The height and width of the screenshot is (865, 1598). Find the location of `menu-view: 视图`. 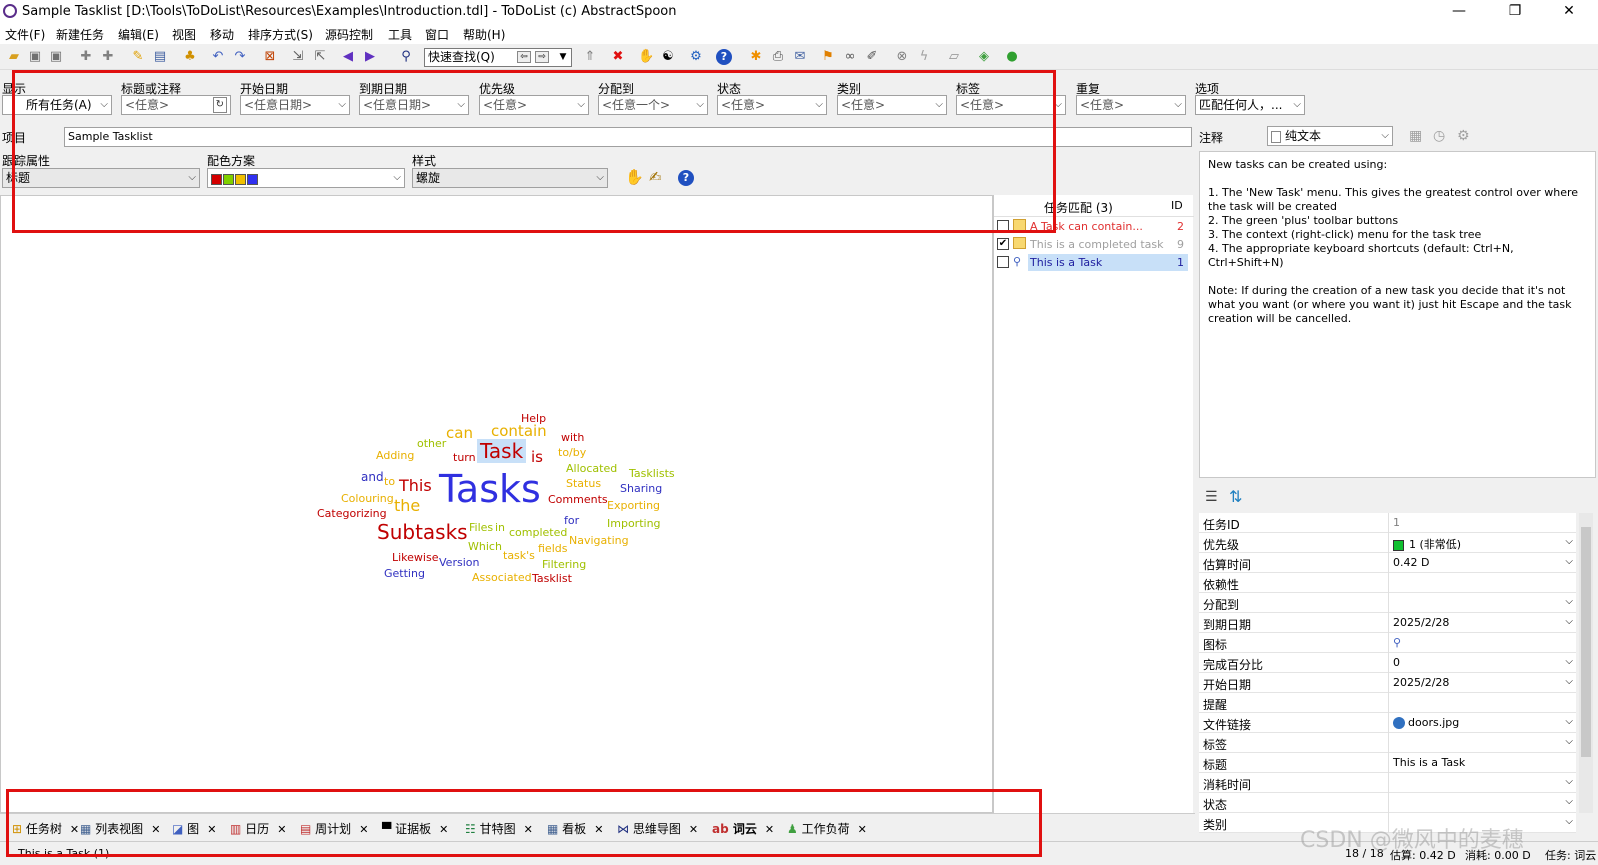

menu-view: 视图 is located at coordinates (184, 34).